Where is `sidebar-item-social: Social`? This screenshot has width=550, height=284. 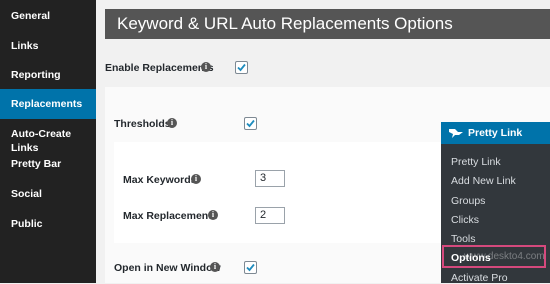
sidebar-item-social: Social is located at coordinates (48, 194).